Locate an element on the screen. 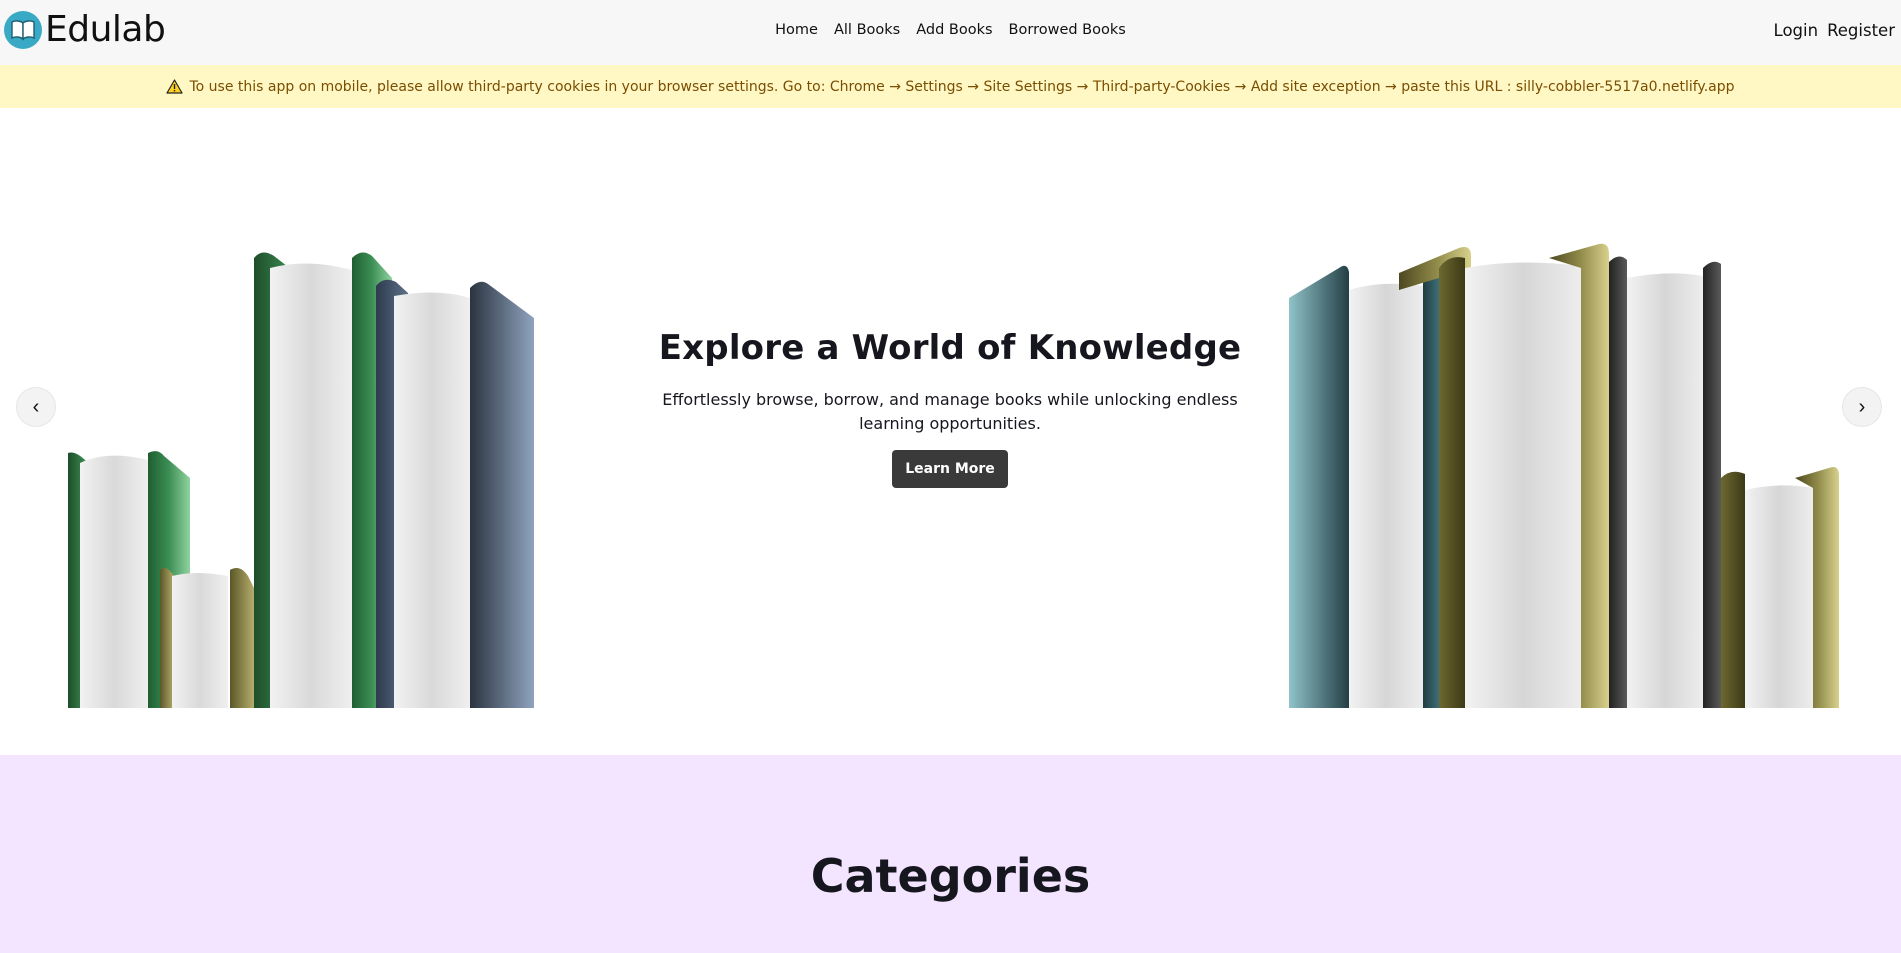 The image size is (1901, 953). brand-name: Edulab is located at coordinates (105, 29).